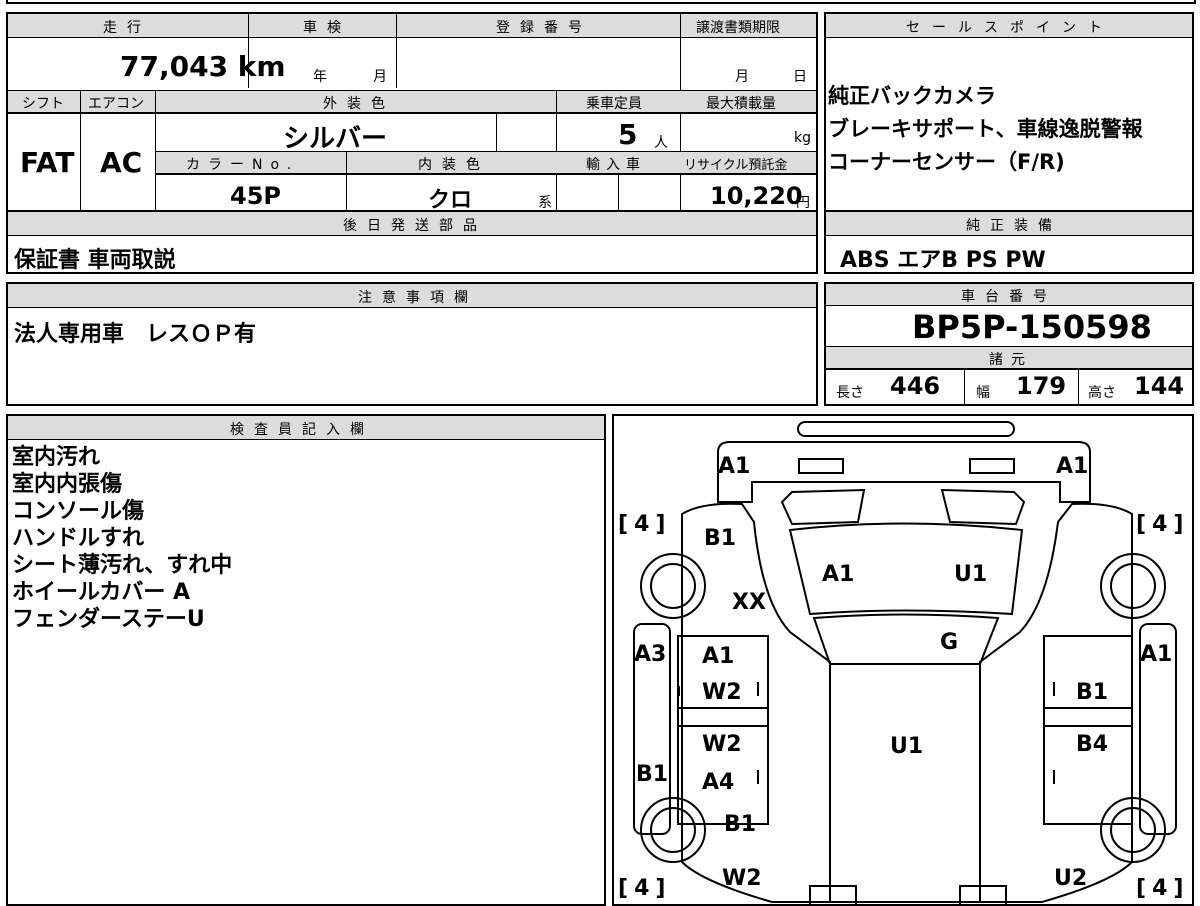 This screenshot has width=1200, height=906. I want to click on mark-left-rear-door-1: W2, so click(722, 744).